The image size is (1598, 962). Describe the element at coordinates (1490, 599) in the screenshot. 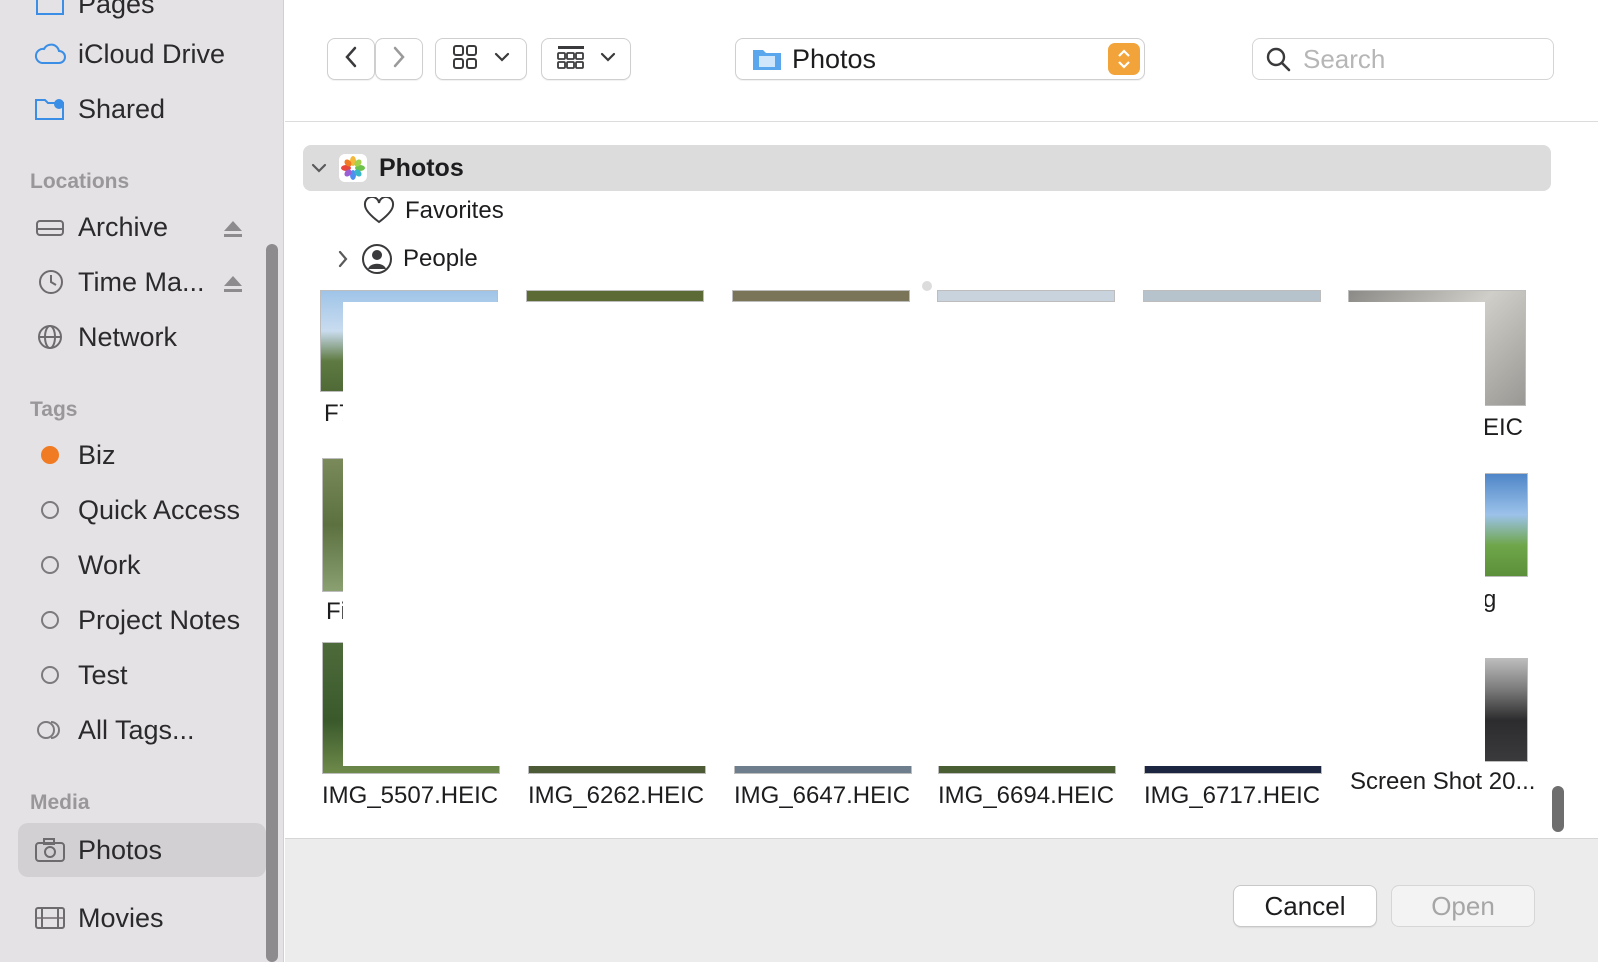

I see `file-name-partial: g` at that location.